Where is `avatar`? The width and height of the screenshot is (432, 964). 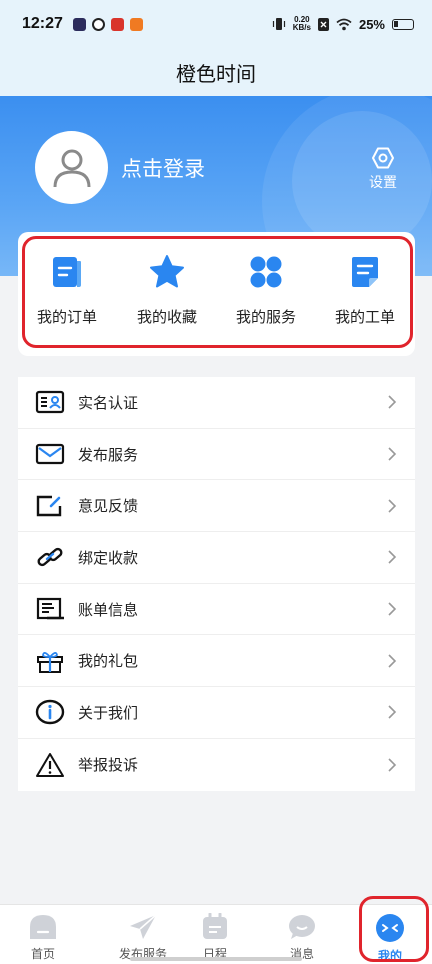
avatar is located at coordinates (71, 167).